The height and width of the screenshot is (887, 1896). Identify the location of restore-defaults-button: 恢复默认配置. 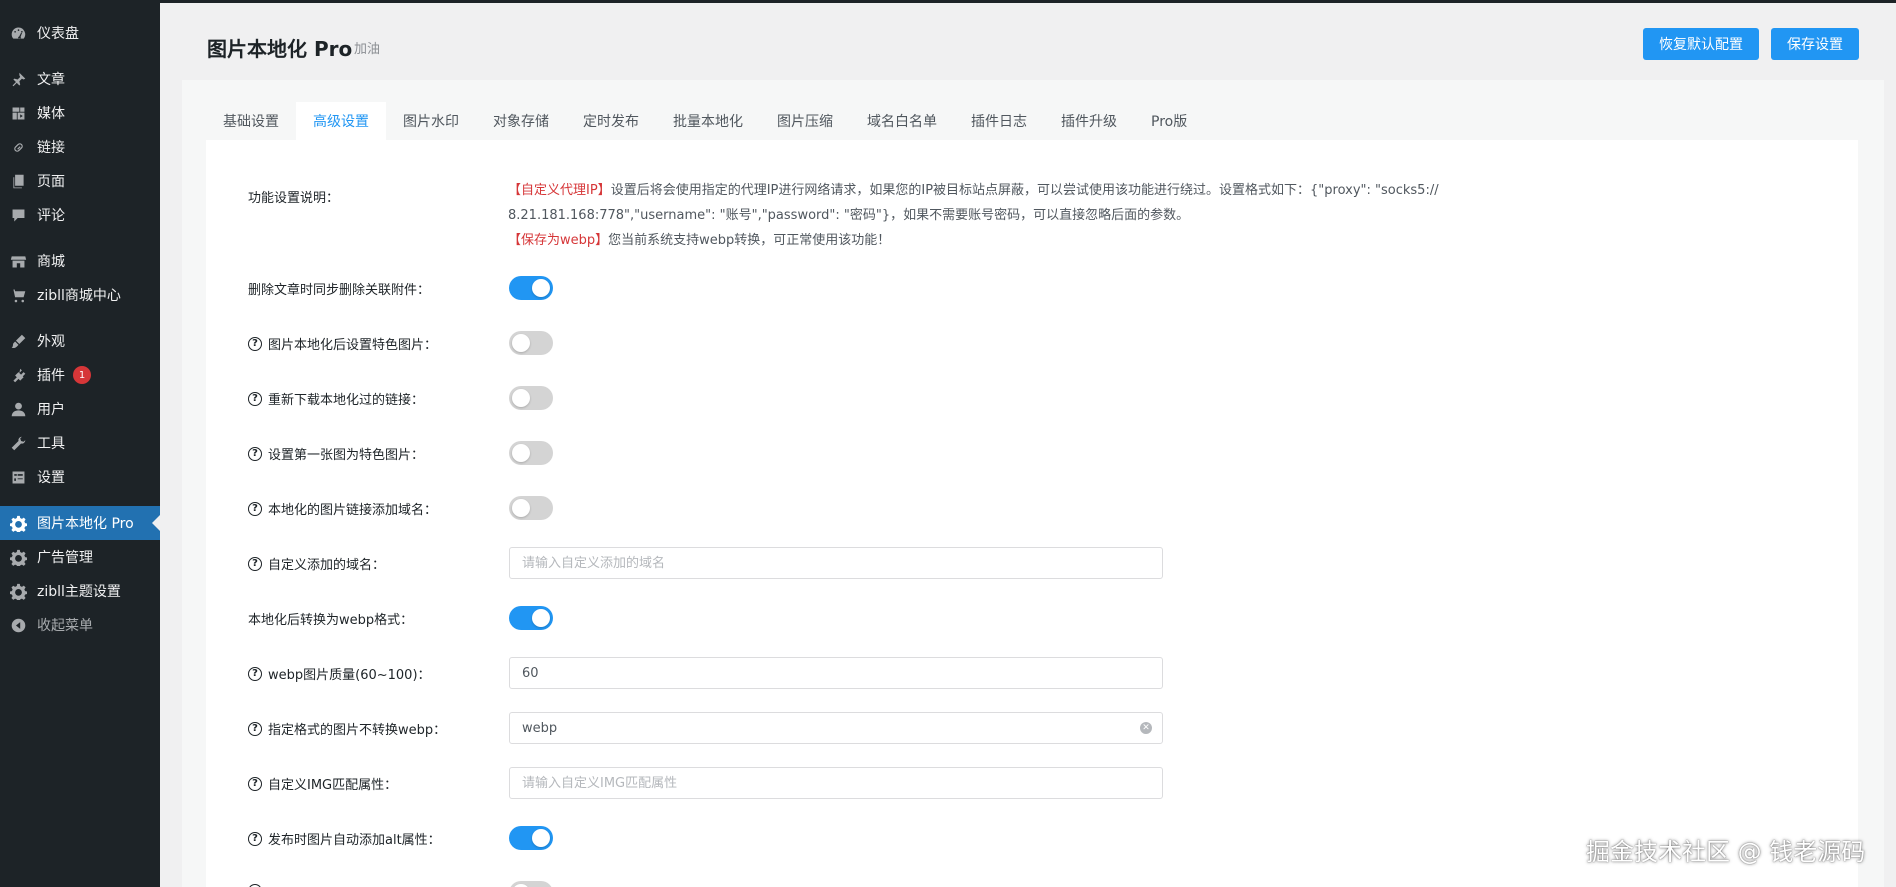
(1701, 44).